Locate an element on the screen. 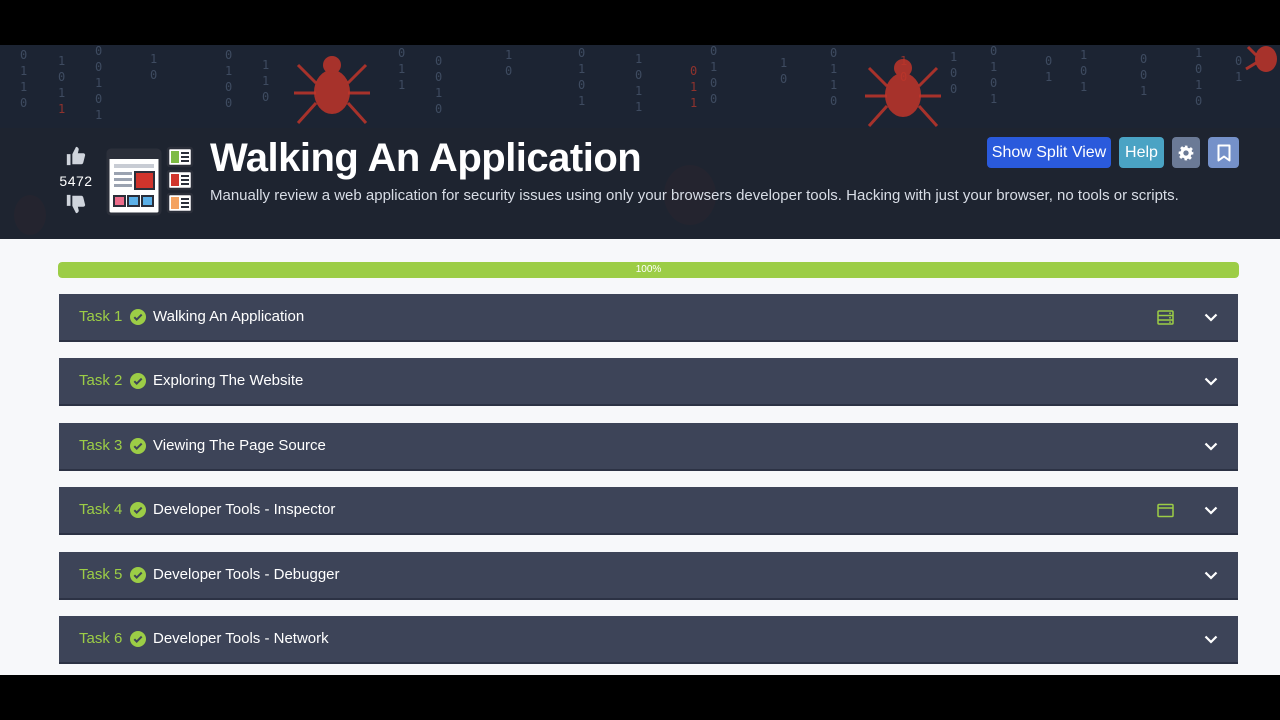  bookmark-icon is located at coordinates (1223, 152).